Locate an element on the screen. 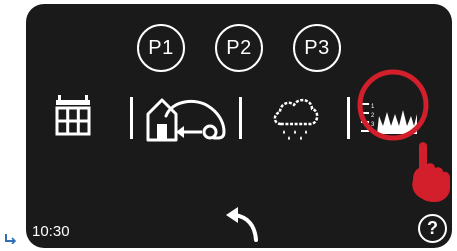 The width and height of the screenshot is (457, 251). corner-arrow-icon is located at coordinates (10, 239).